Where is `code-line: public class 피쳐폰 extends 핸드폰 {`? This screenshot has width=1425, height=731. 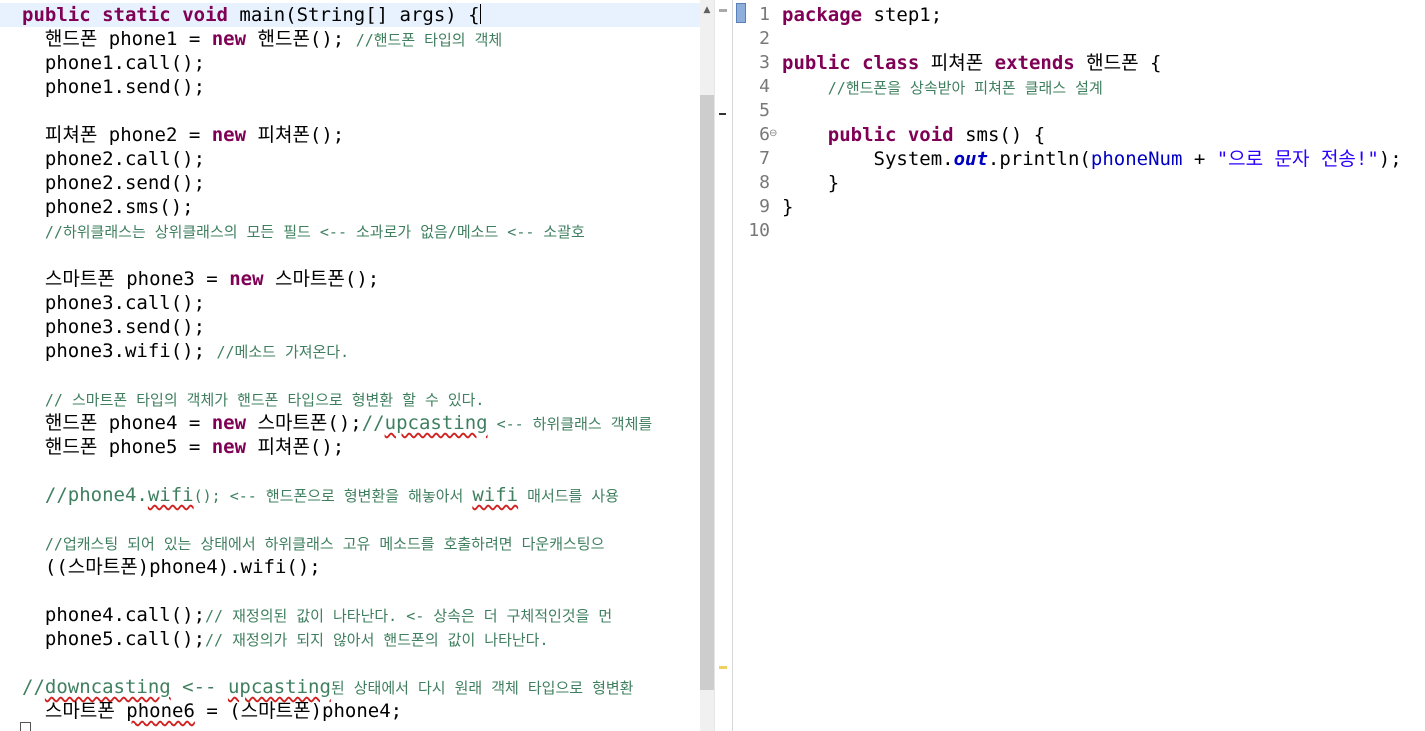 code-line: public class 피쳐폰 extends 핸드폰 { is located at coordinates (971, 63).